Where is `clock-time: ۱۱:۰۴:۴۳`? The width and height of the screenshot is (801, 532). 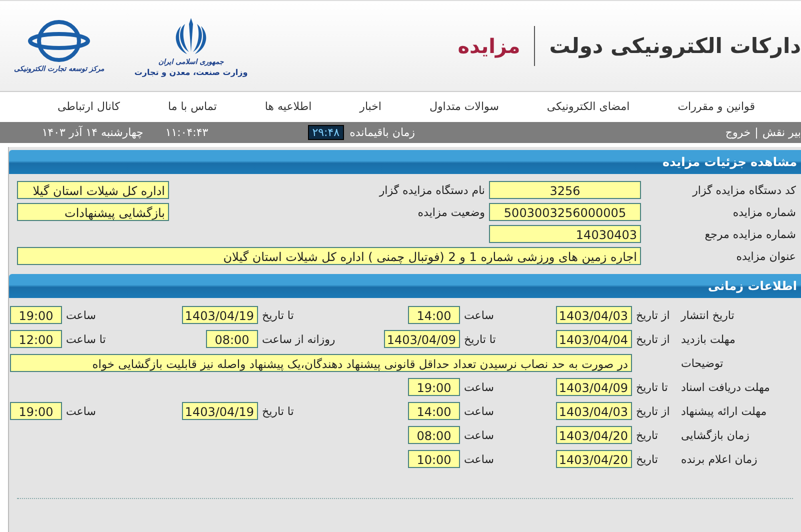 clock-time: ۱۱:۰۴:۴۳ is located at coordinates (186, 132).